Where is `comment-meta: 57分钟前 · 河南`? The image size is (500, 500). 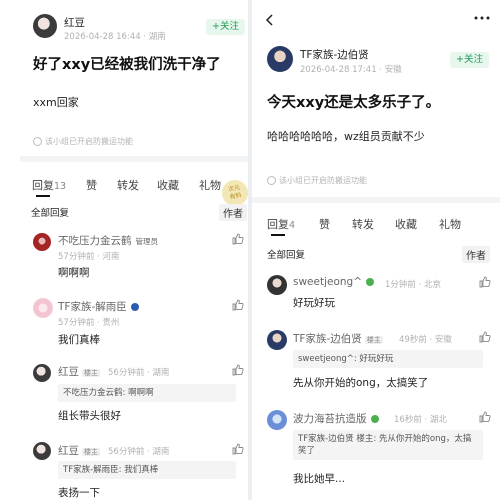 comment-meta: 57分钟前 · 河南 is located at coordinates (89, 257).